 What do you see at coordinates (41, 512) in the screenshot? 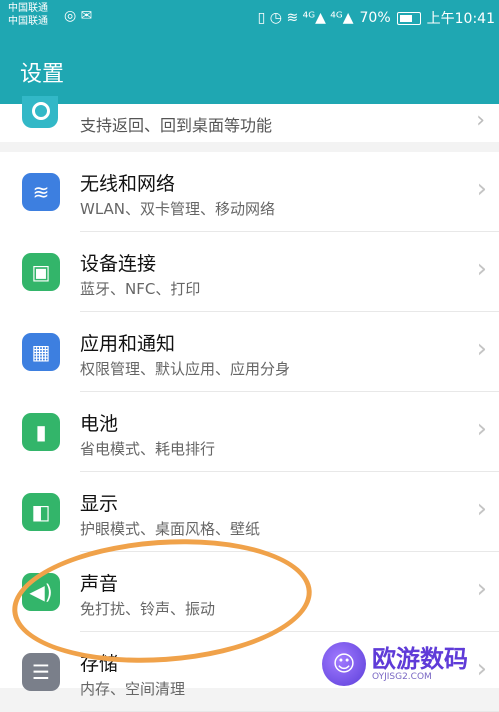
I see `display-icon: ◧` at bounding box center [41, 512].